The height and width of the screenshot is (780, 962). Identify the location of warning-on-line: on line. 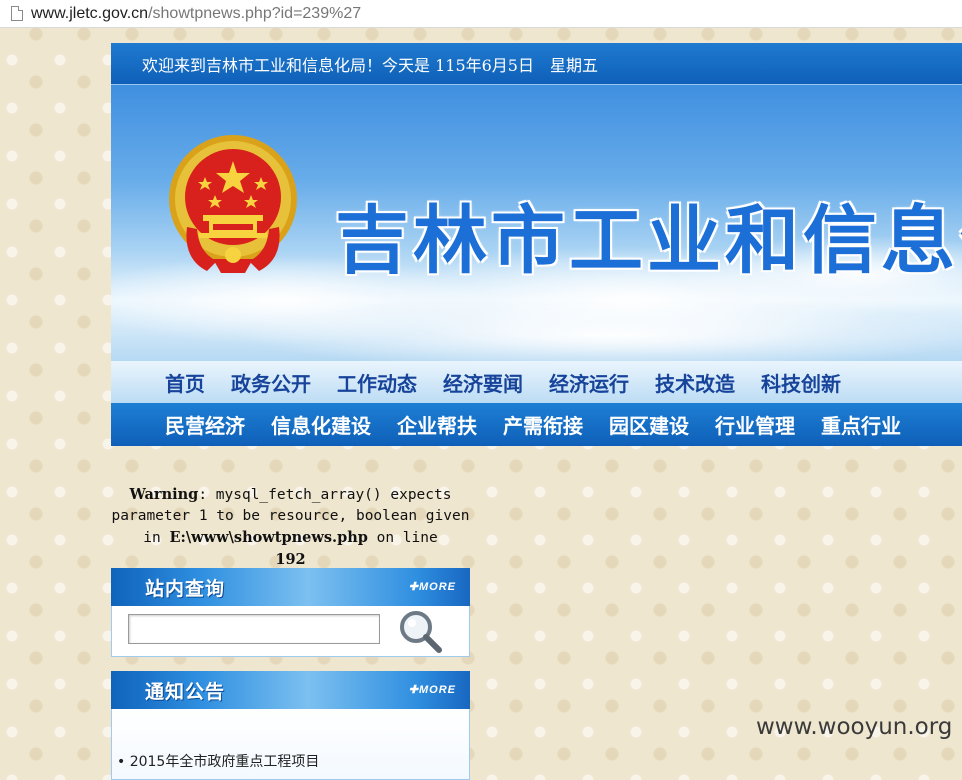
(402, 538).